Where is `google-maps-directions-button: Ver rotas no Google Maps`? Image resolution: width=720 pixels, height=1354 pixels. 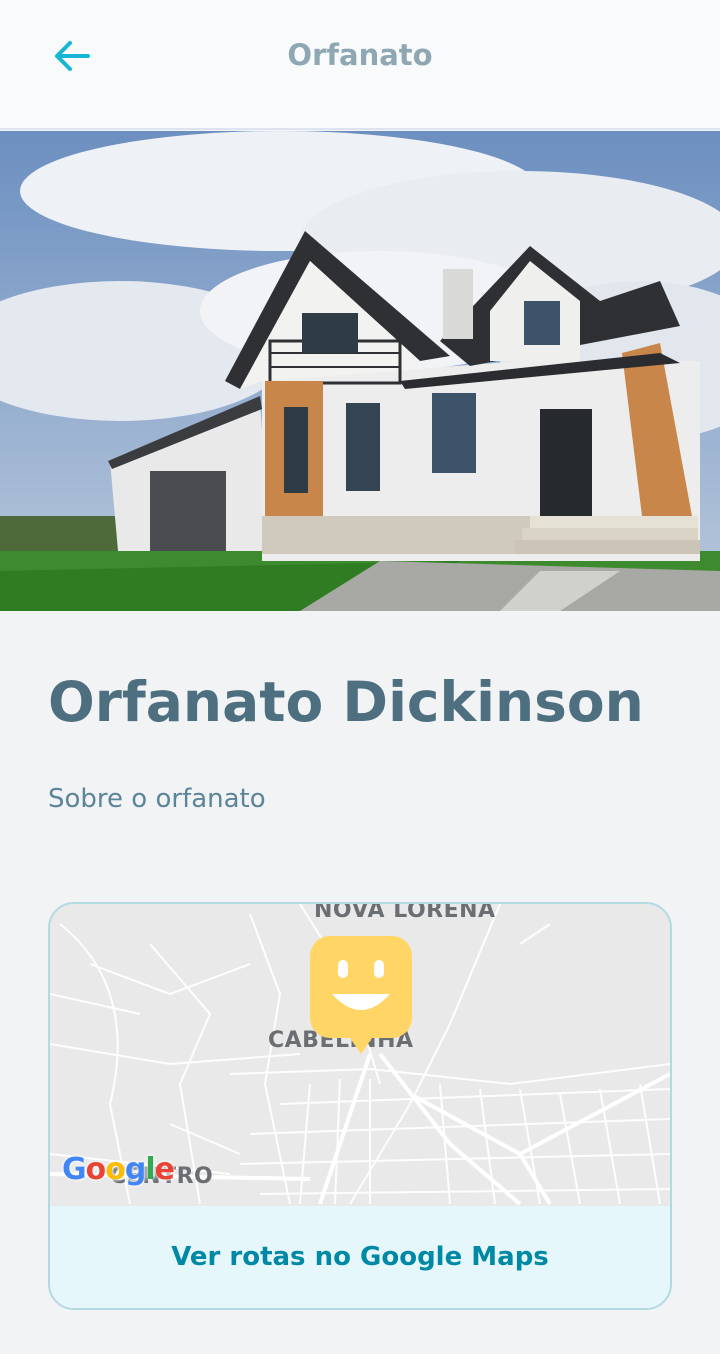 google-maps-directions-button: Ver rotas no Google Maps is located at coordinates (360, 1257).